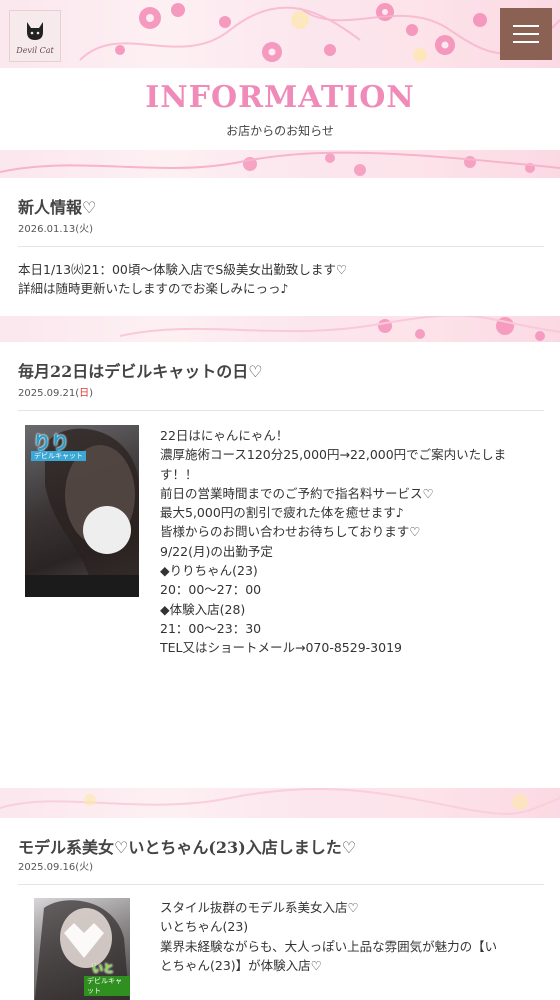 This screenshot has height=1000, width=560. I want to click on post-date: 2026.01.13(火), so click(56, 229).